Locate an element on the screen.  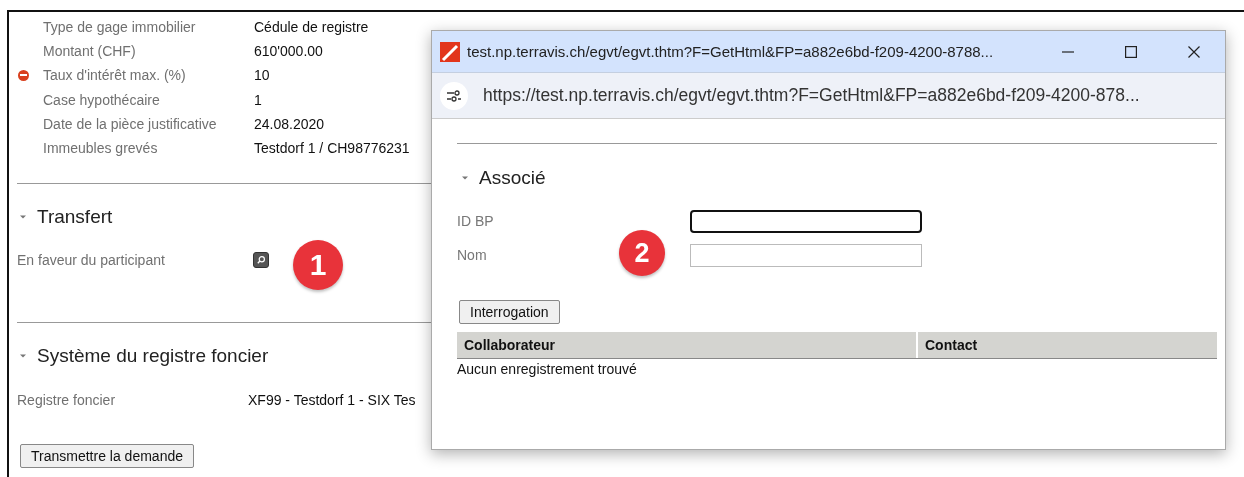
field-value: XF99 - Testdorf 1 - SIX Tes is located at coordinates (332, 399).